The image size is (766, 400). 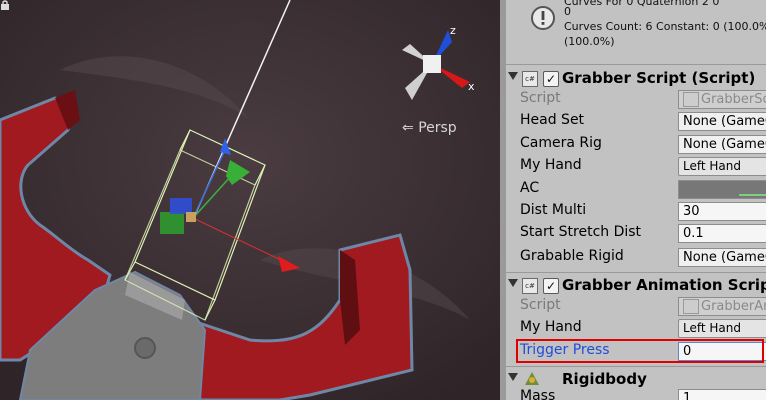 I want to click on dist-multi-field: 30, so click(x=722, y=211).